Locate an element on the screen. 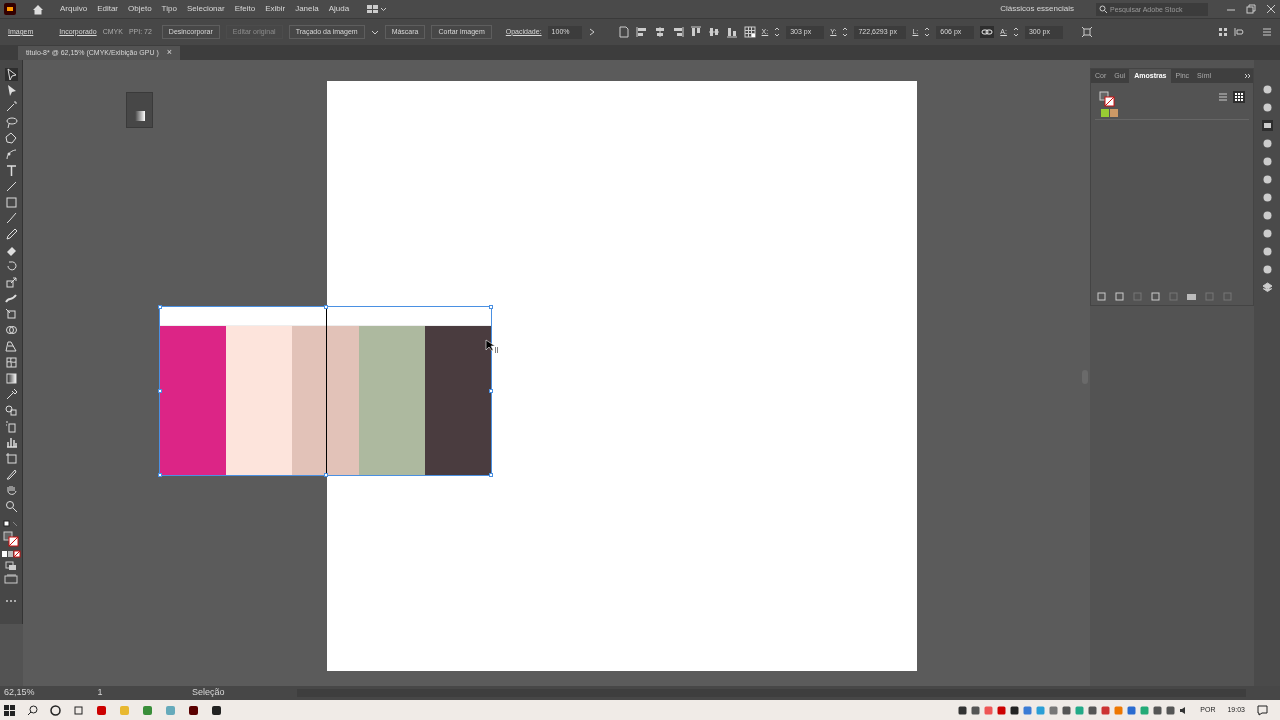  type-tool-icon is located at coordinates (11, 170).